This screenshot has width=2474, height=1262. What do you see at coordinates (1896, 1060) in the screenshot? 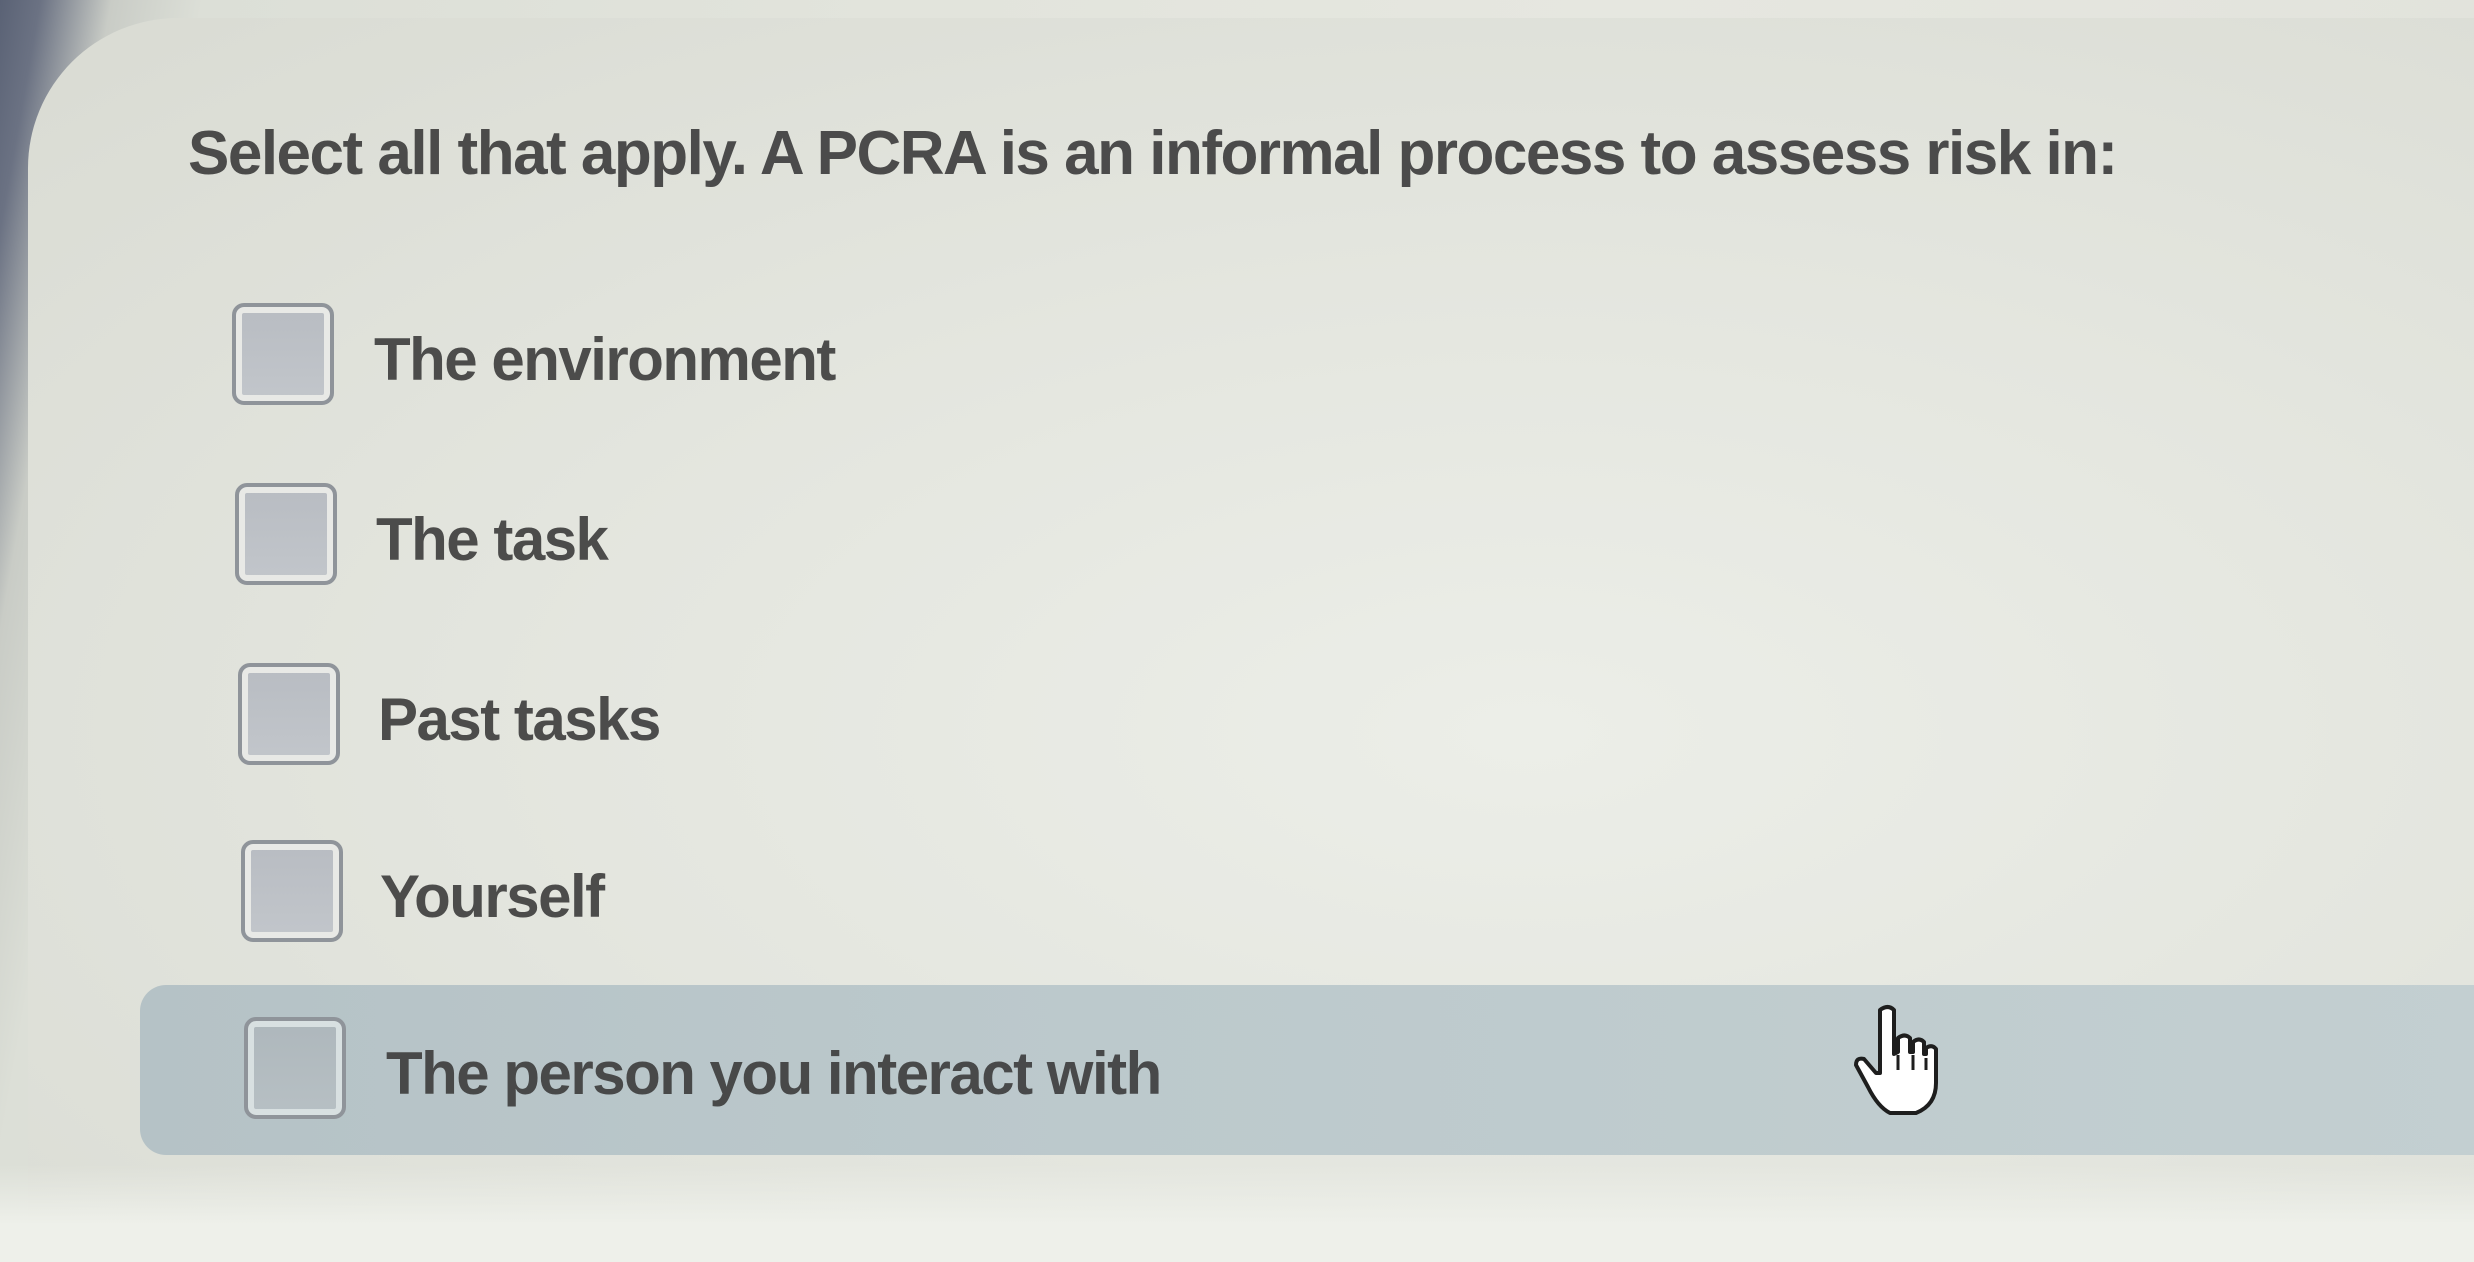
I see `hand-pointer-icon` at bounding box center [1896, 1060].